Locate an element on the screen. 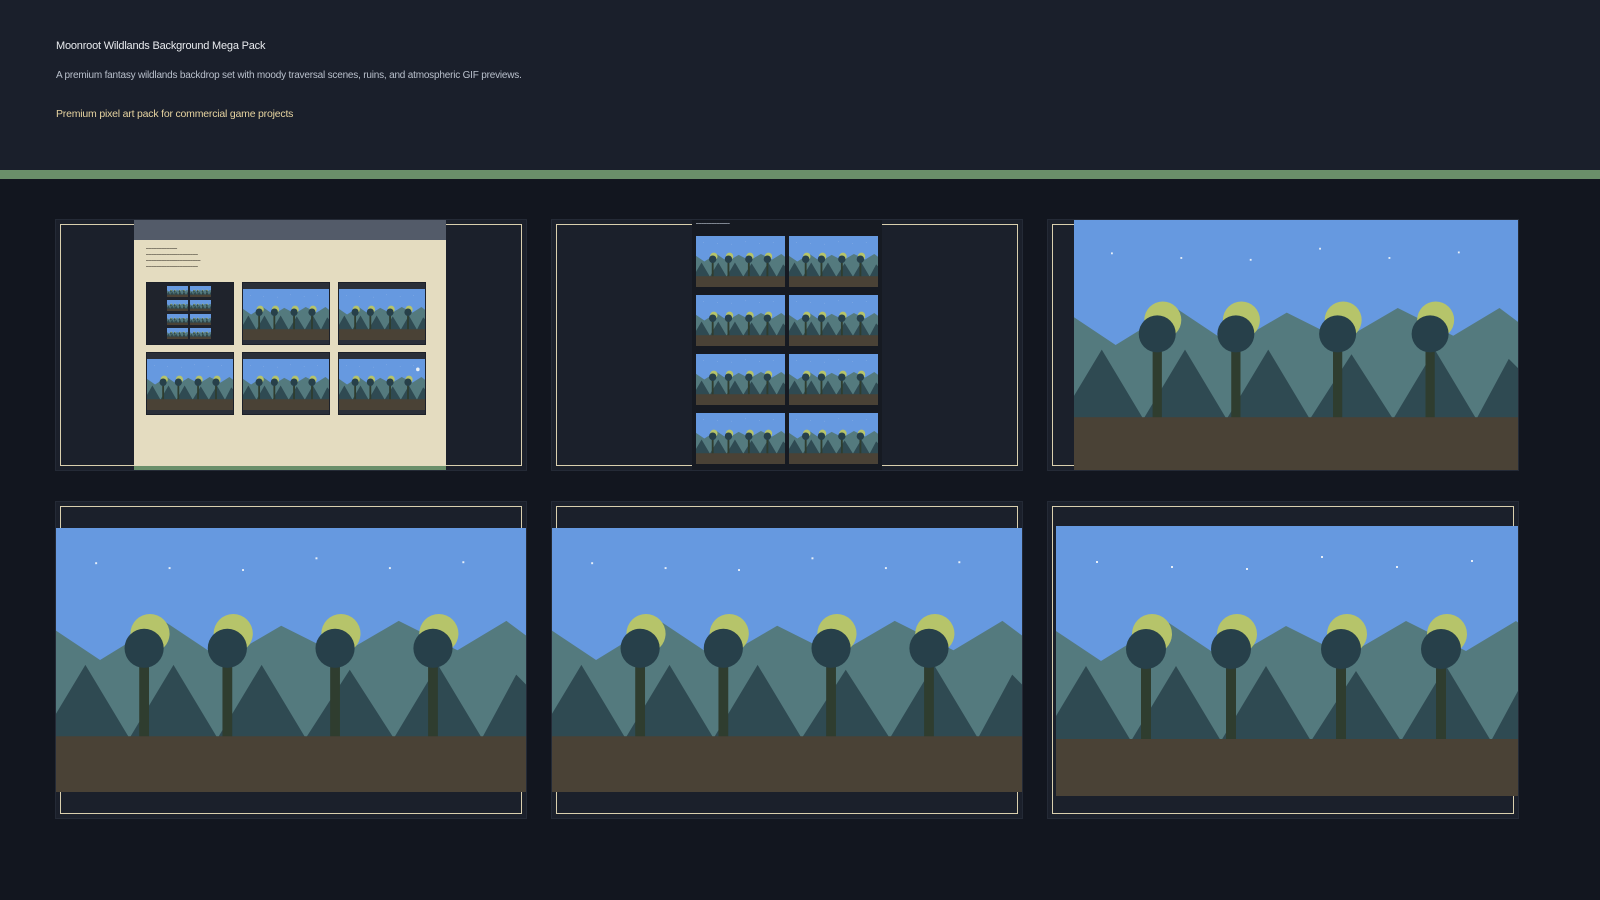 The height and width of the screenshot is (900, 1600). store-thumb-sheet is located at coordinates (190, 313).